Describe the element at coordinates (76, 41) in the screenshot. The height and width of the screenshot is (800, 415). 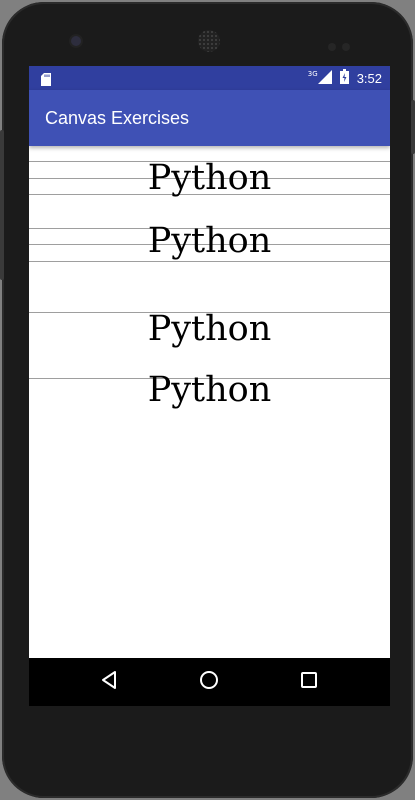
I see `front-camera` at that location.